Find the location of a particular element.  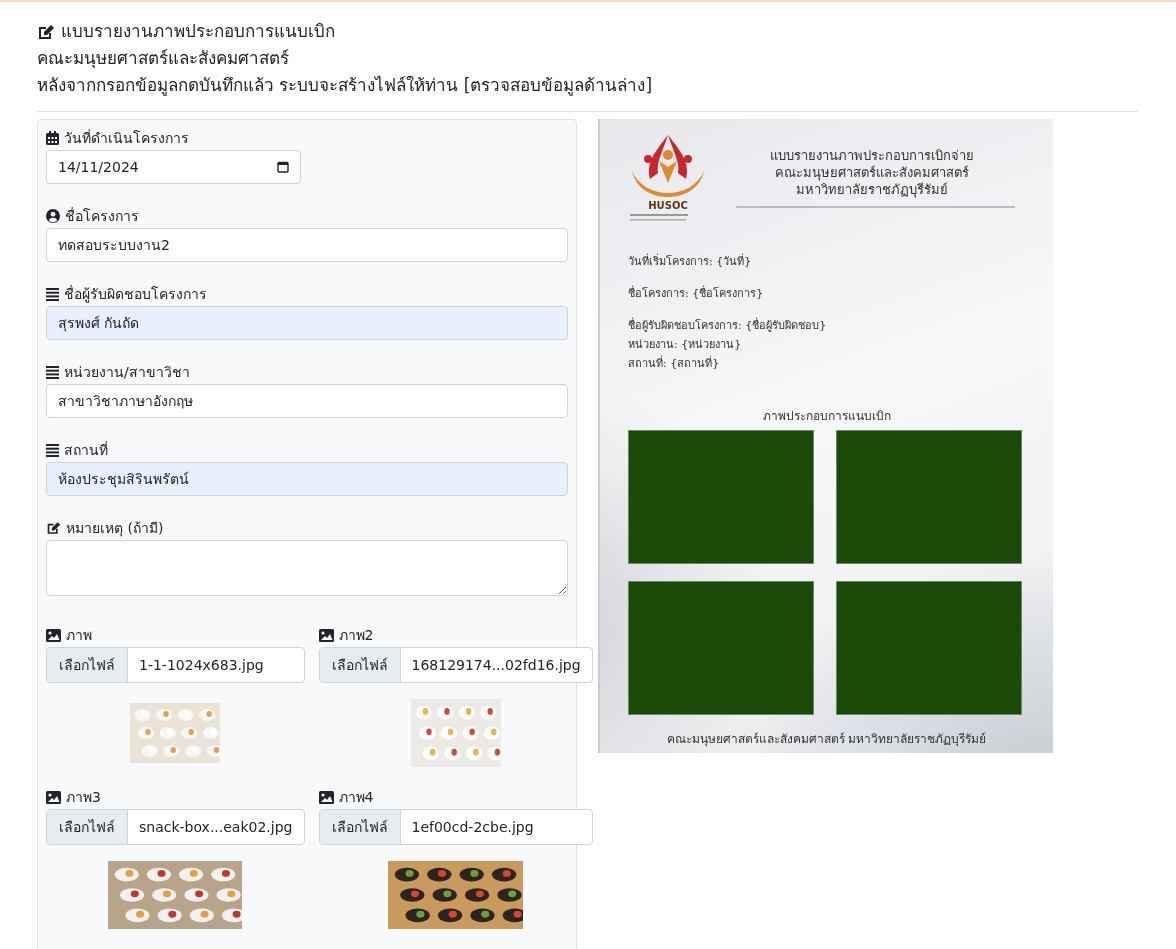

user-icon is located at coordinates (53, 216).